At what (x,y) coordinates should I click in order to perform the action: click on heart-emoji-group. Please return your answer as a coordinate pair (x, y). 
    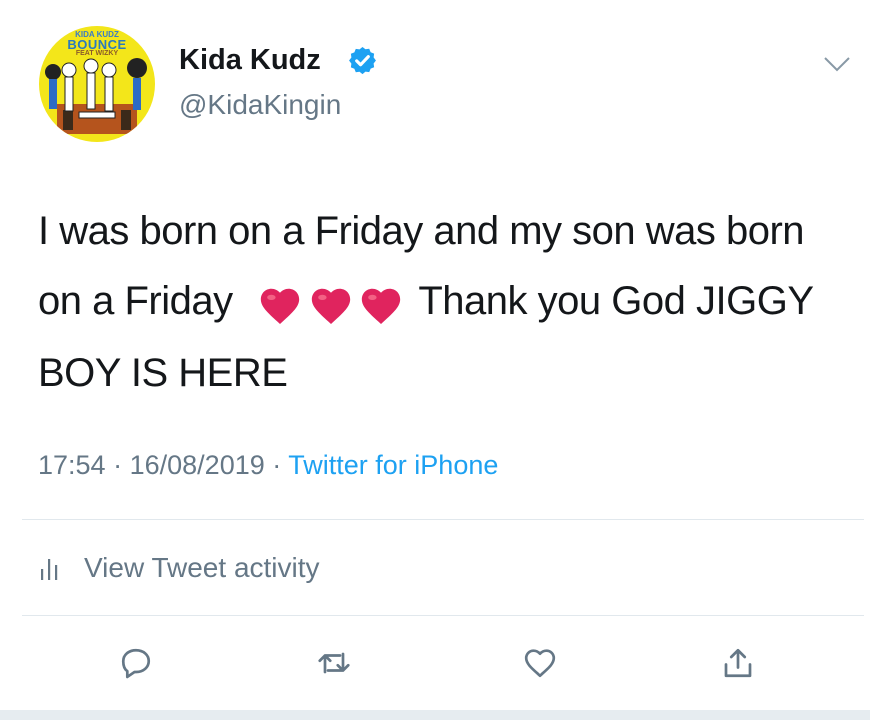
    Looking at the image, I should click on (329, 303).